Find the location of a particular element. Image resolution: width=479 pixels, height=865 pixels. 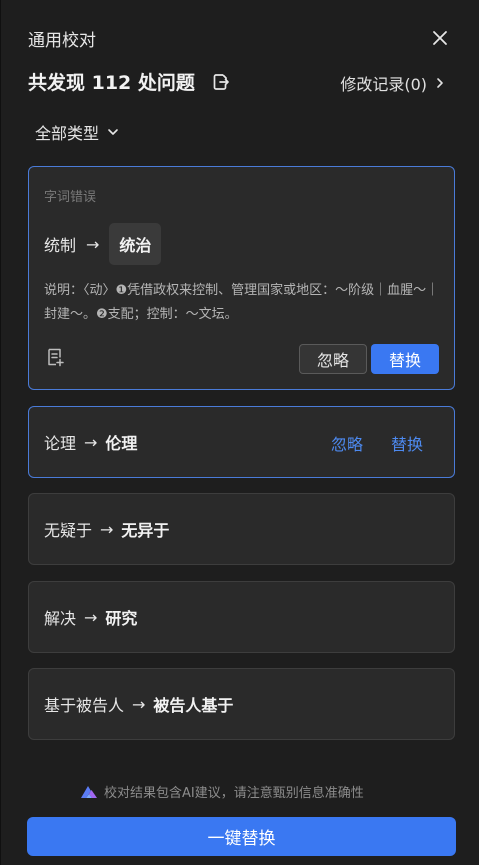

issue-count-label: 共发现 112 处问题 is located at coordinates (111, 83).